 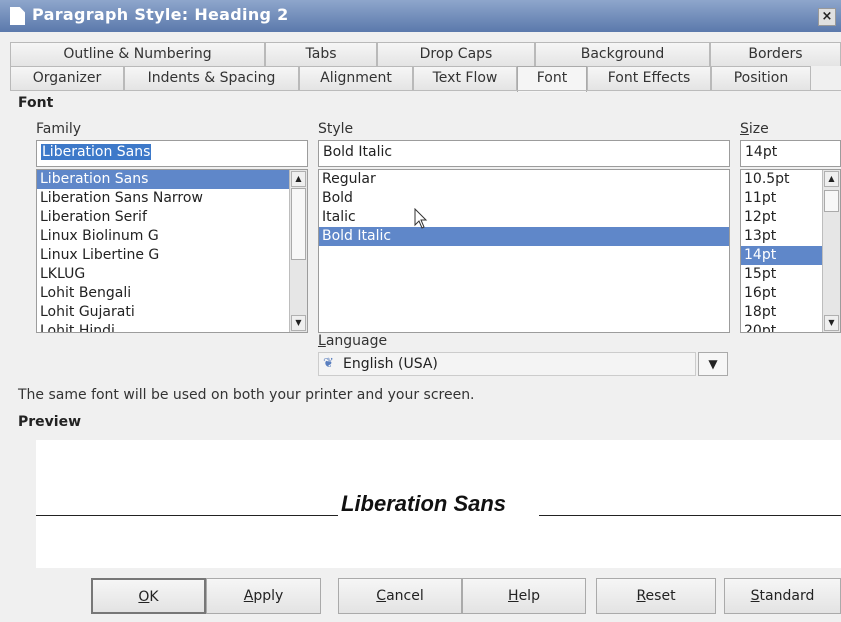 What do you see at coordinates (96, 152) in the screenshot?
I see `family-input-value: Liberation Sans` at bounding box center [96, 152].